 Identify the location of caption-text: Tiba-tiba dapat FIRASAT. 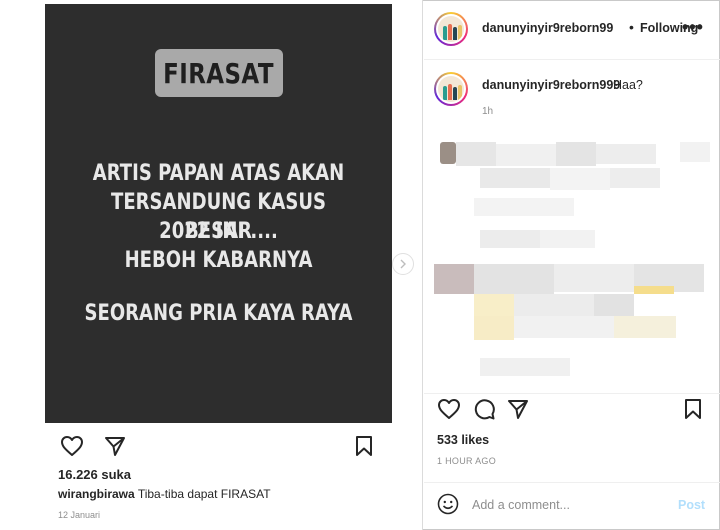
(204, 494).